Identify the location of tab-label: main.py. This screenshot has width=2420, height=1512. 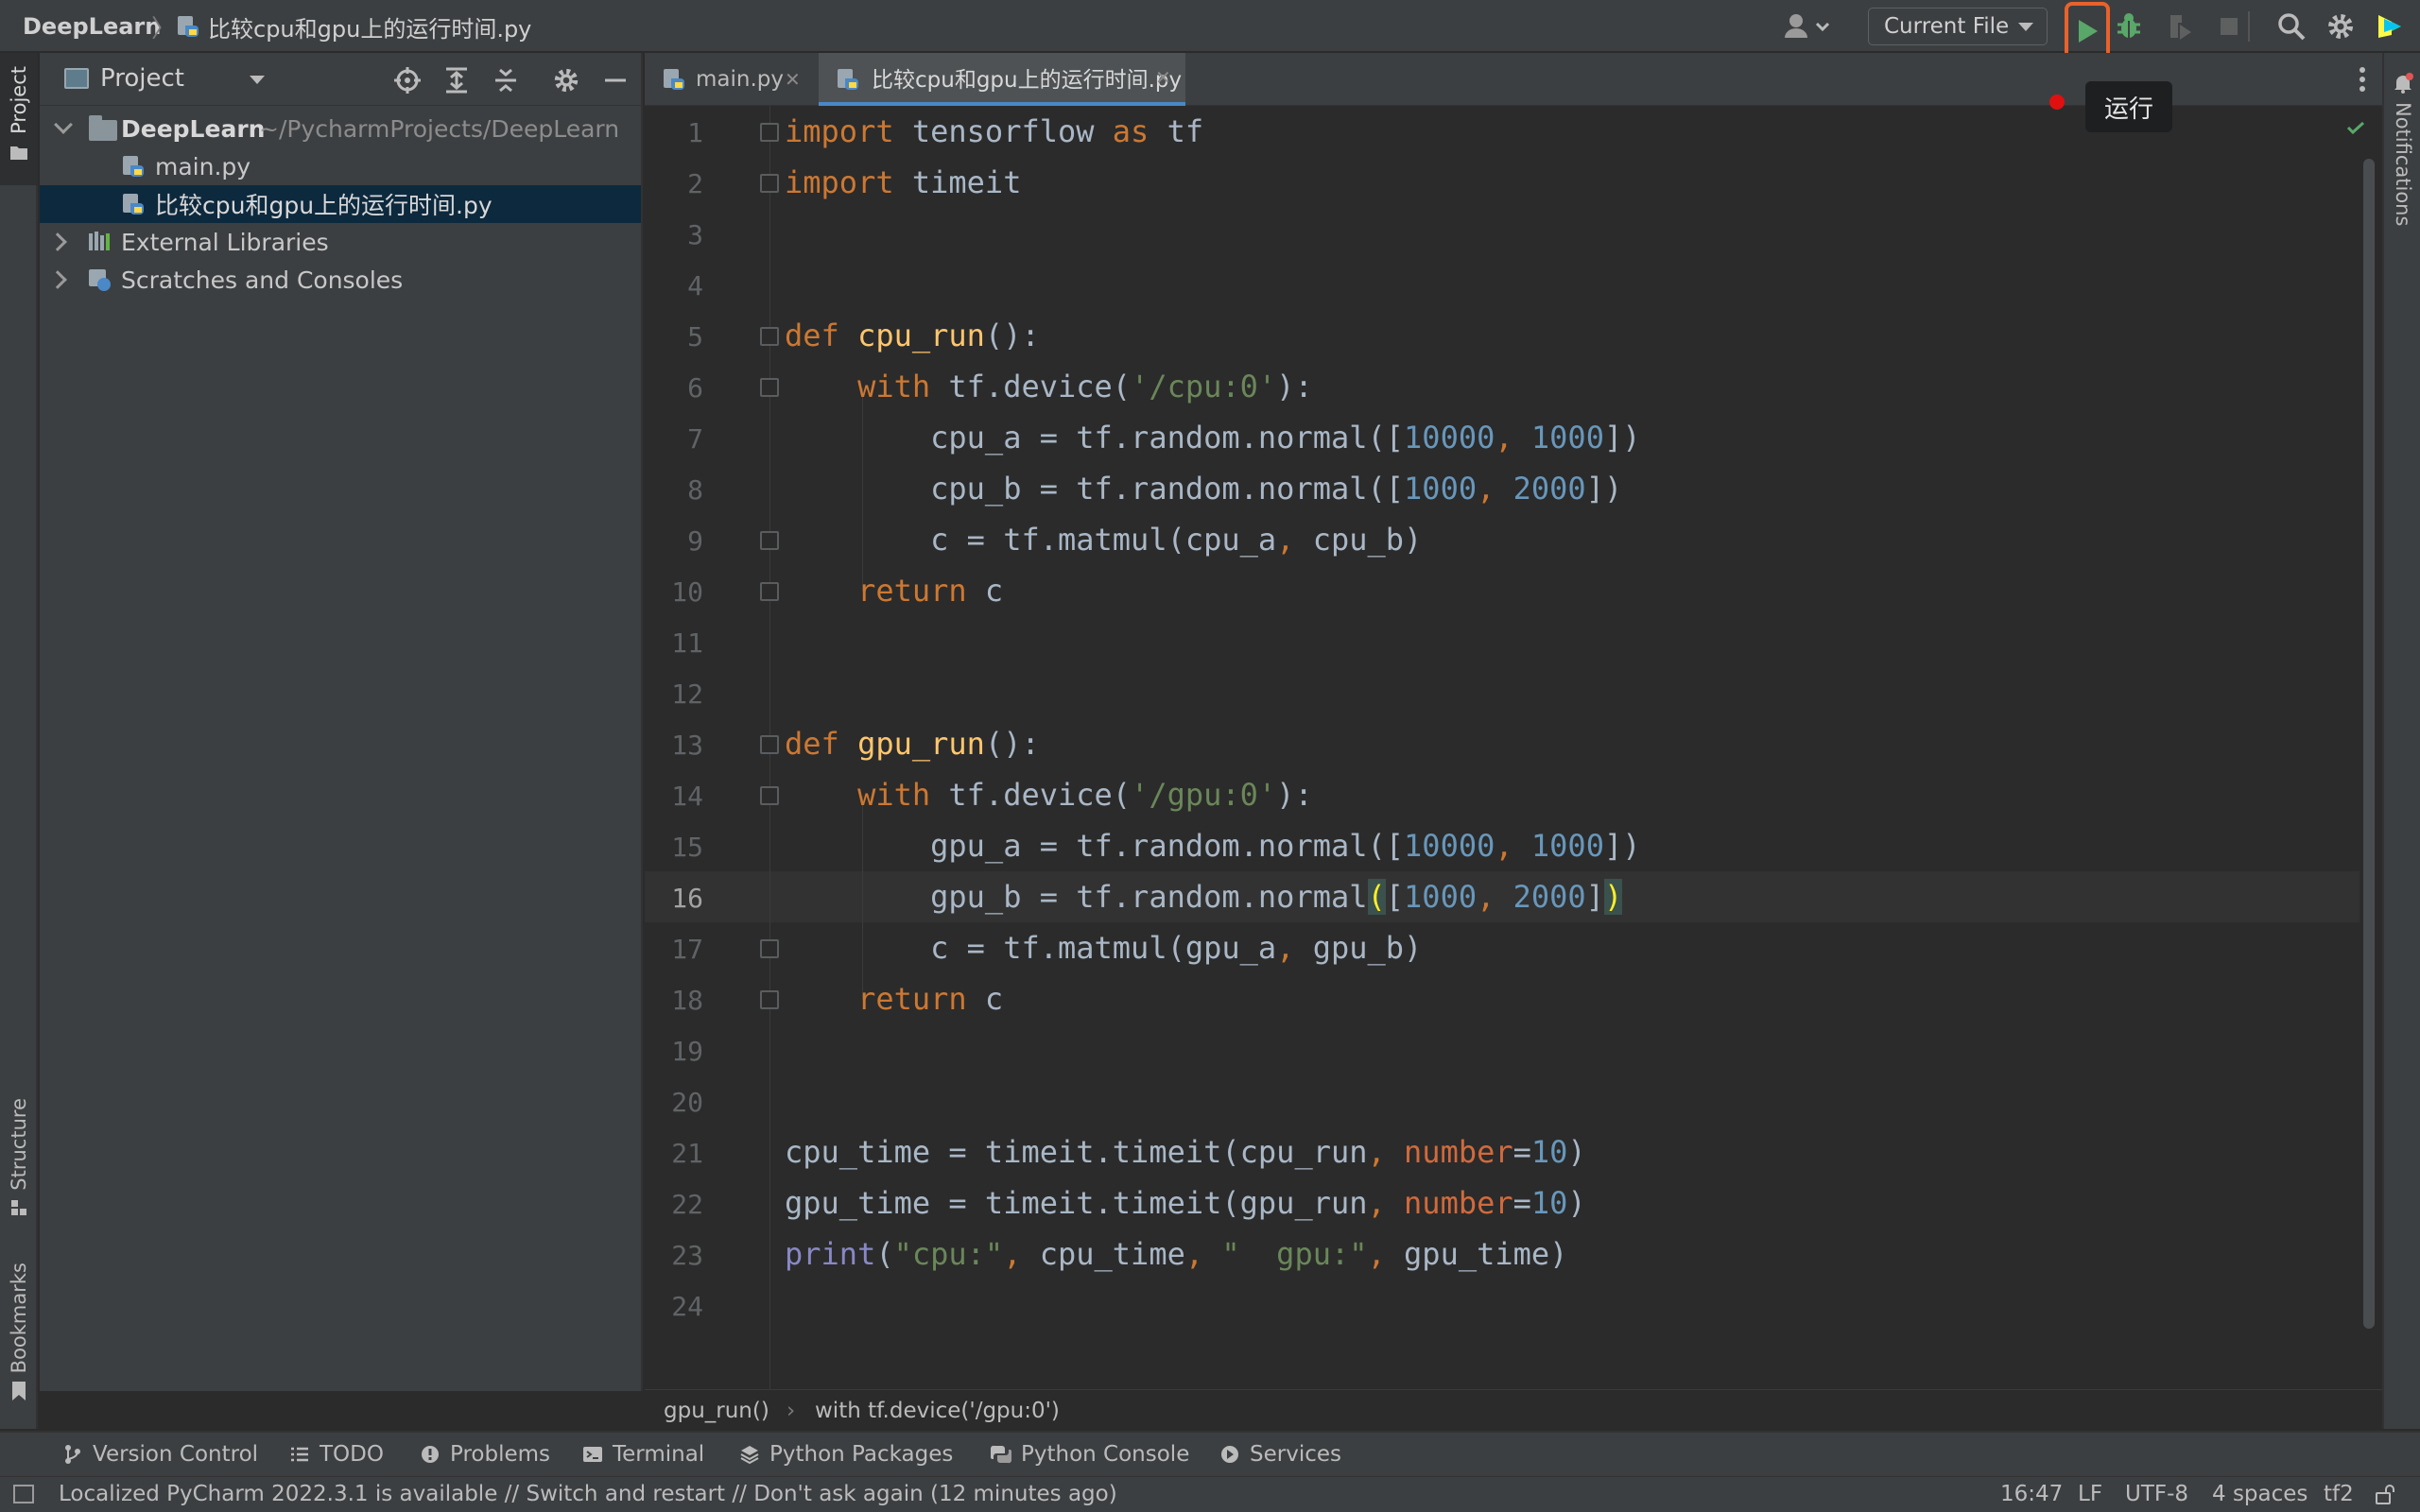
(740, 79).